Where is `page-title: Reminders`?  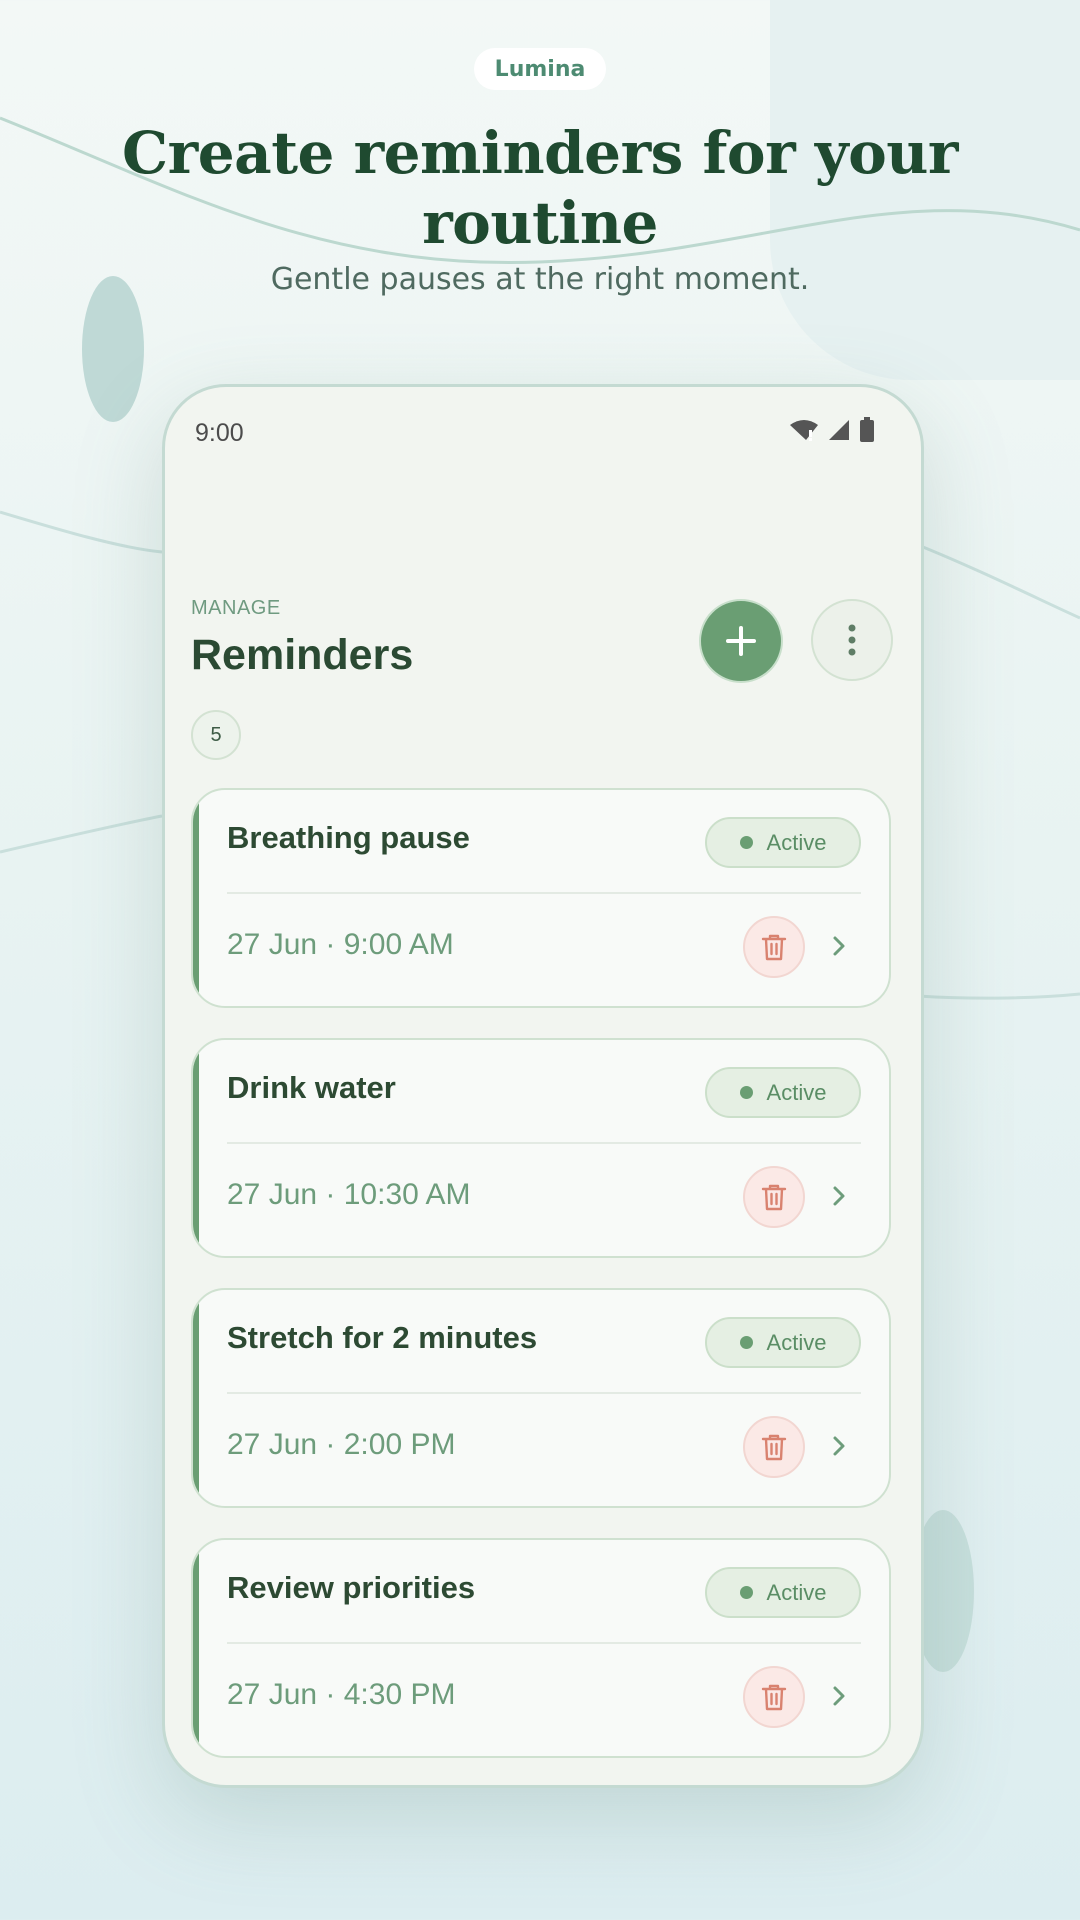
page-title: Reminders is located at coordinates (302, 655).